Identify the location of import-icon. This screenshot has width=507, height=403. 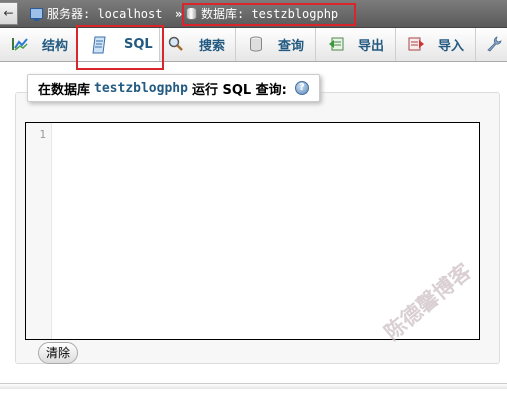
(416, 44).